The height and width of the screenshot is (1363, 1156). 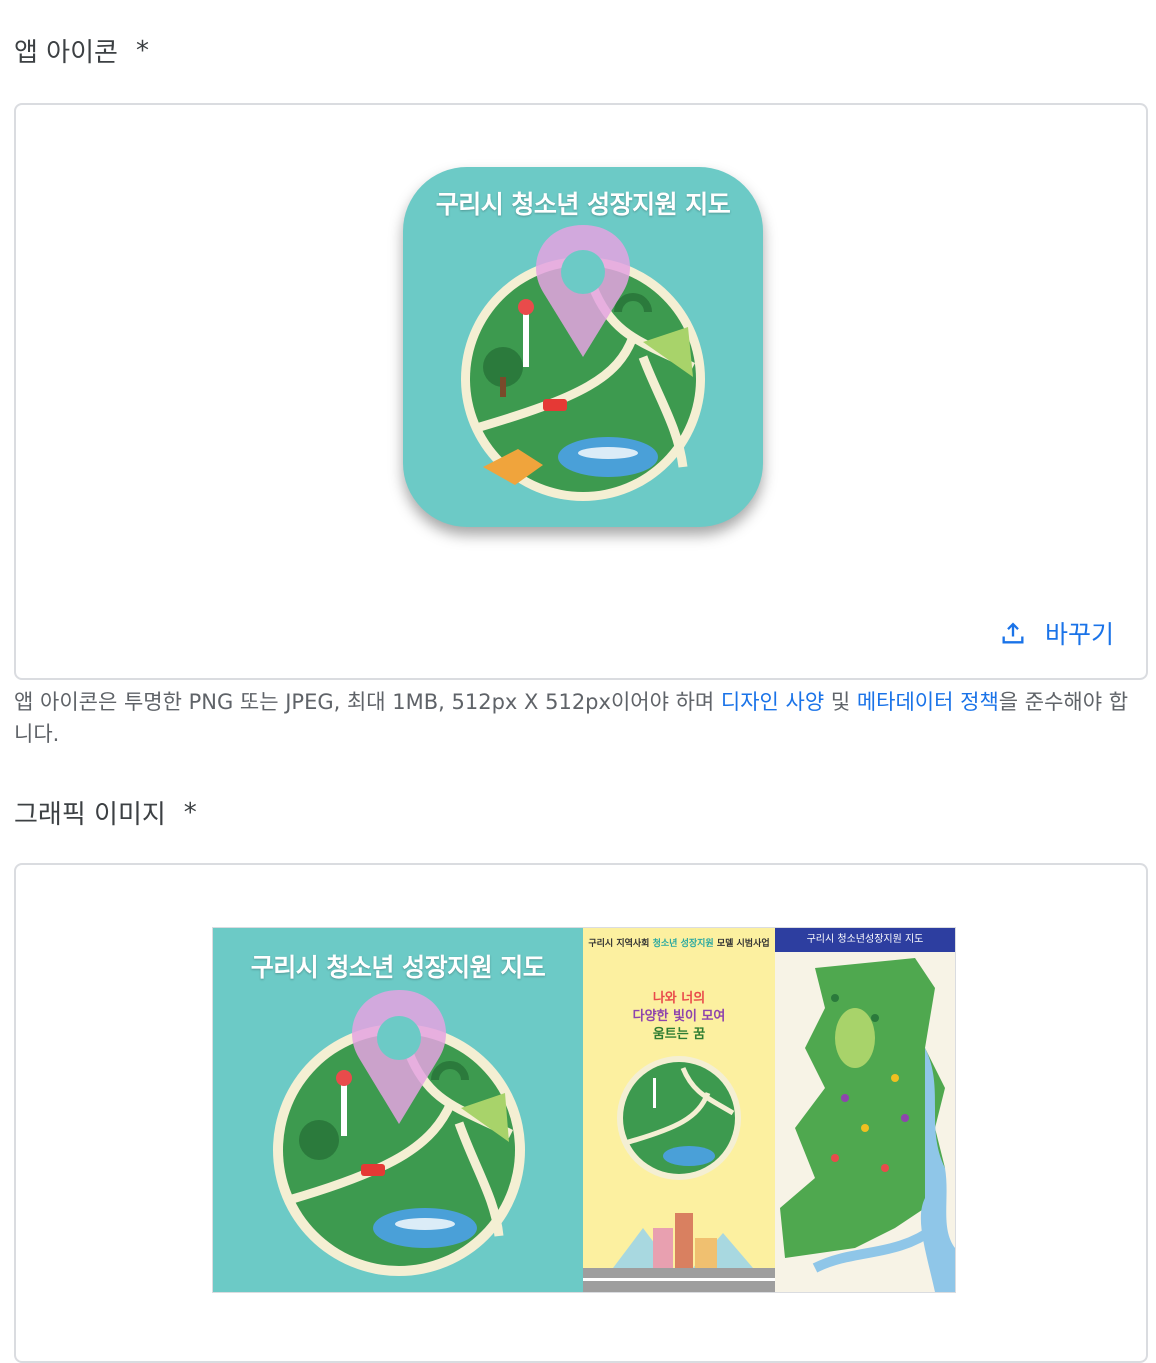 I want to click on graphic-image-label: 그래픽 이미지, so click(x=90, y=815).